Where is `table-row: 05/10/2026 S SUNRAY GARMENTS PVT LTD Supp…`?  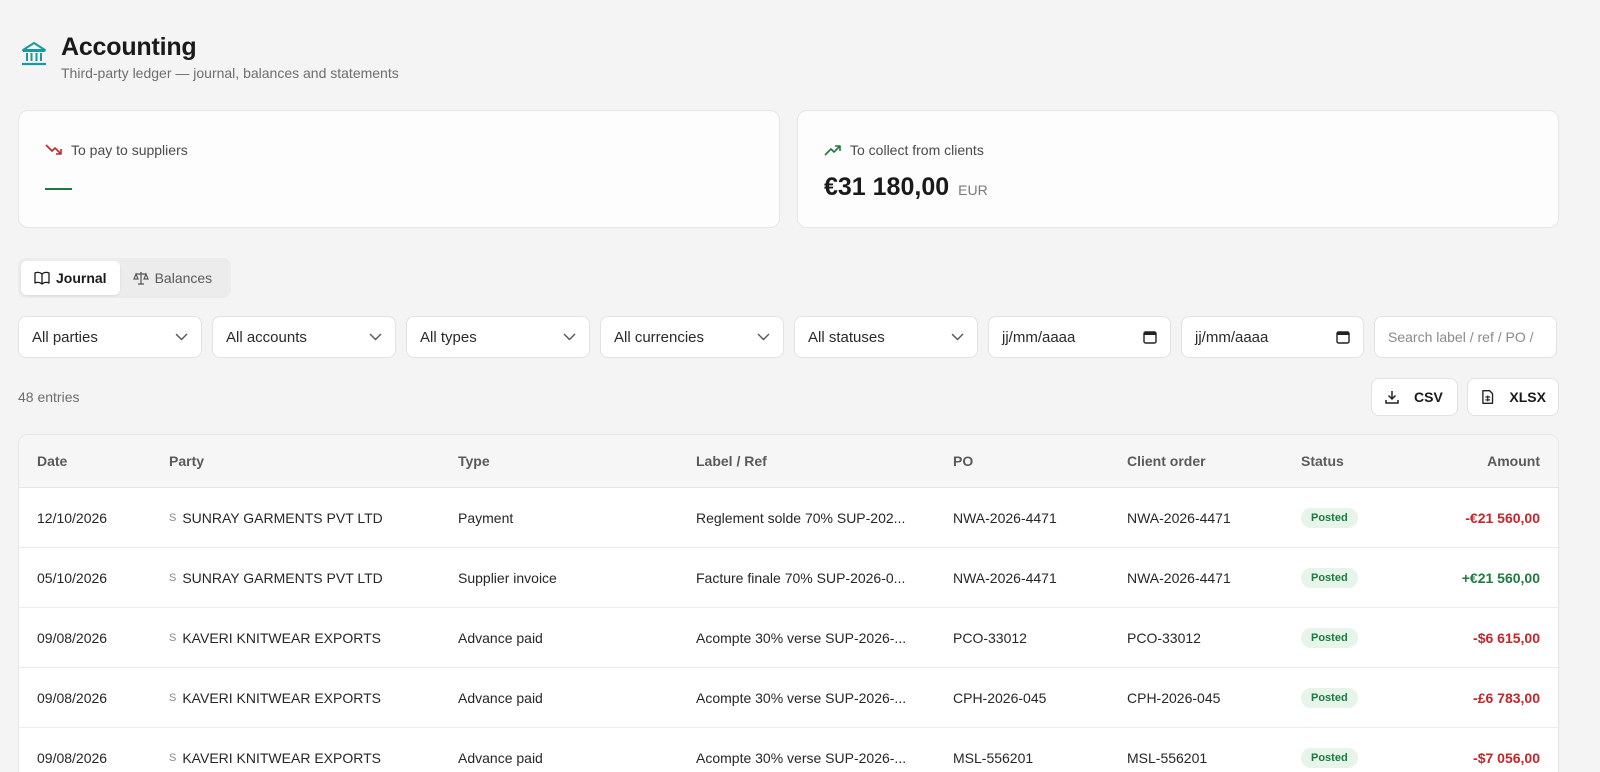 table-row: 05/10/2026 S SUNRAY GARMENTS PVT LTD Supp… is located at coordinates (788, 578).